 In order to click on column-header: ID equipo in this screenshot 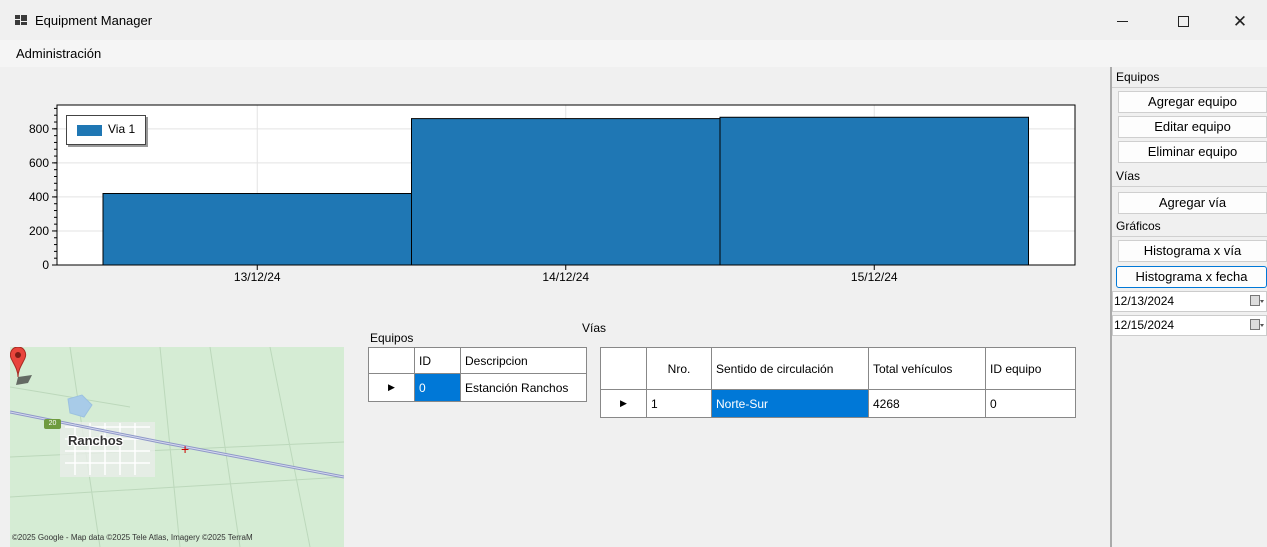, I will do `click(1030, 368)`.